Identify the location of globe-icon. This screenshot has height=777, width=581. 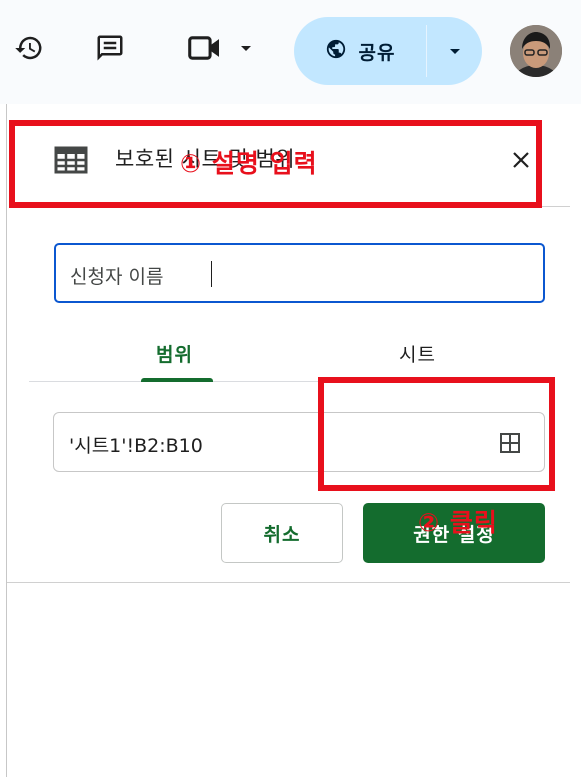
(336, 51).